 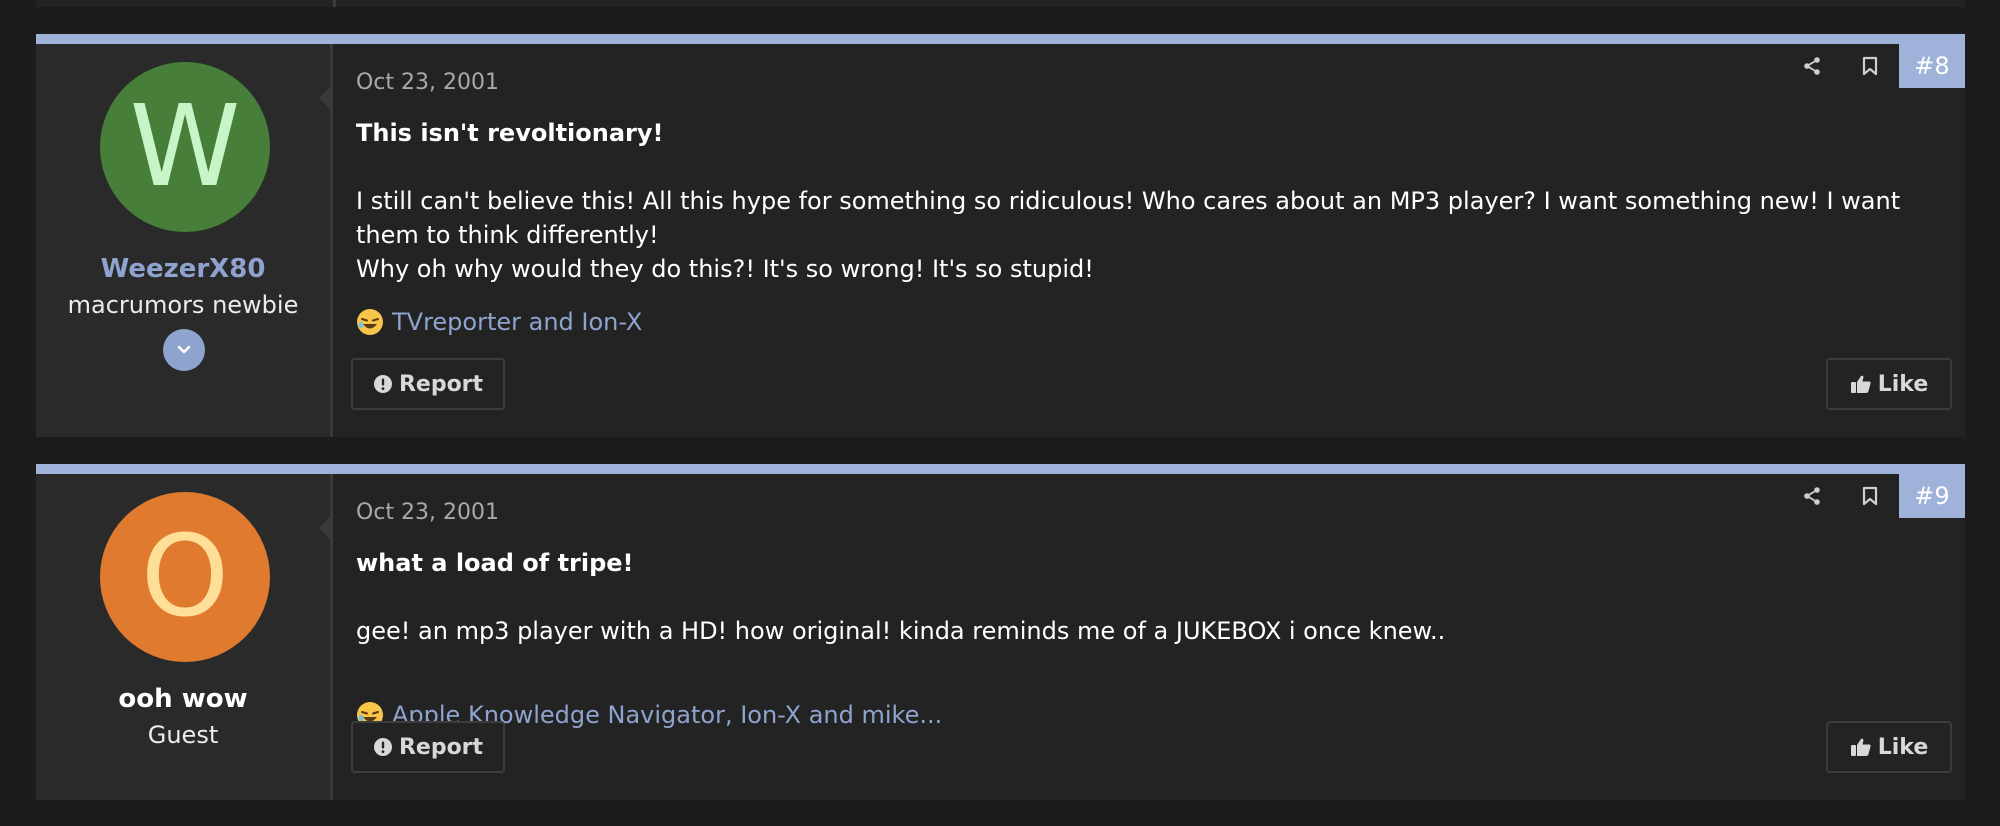 I want to click on username: ooh wow, so click(x=183, y=699).